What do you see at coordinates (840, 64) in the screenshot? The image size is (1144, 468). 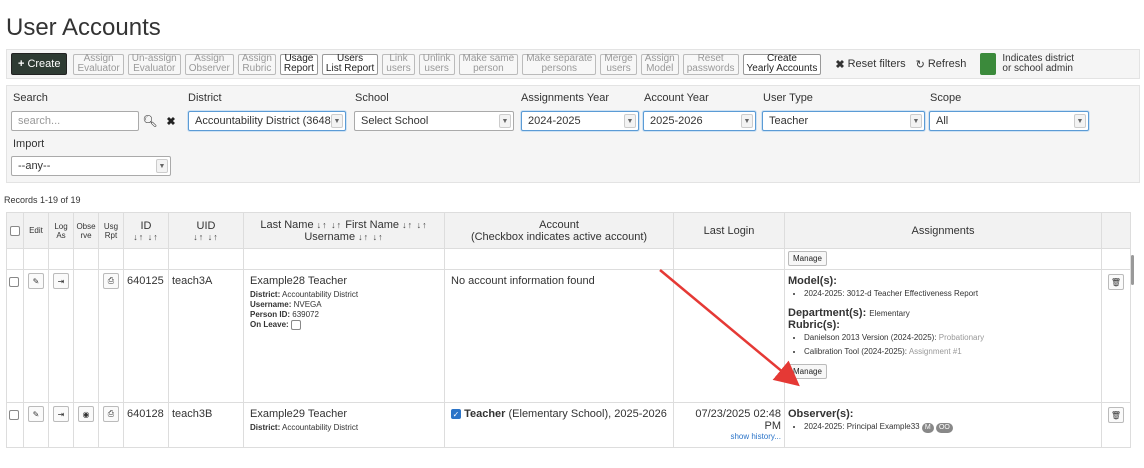 I see `close-icon: ✖` at bounding box center [840, 64].